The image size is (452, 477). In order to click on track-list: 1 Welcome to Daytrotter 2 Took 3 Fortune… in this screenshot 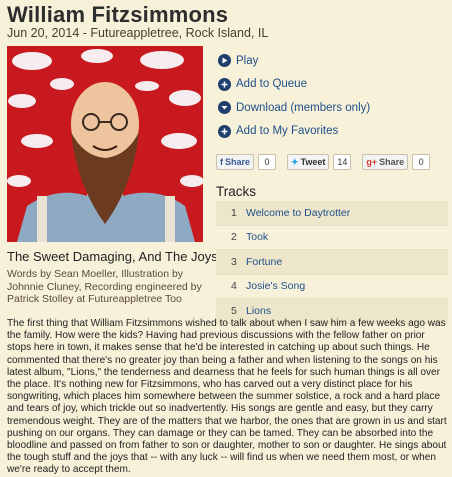, I will do `click(332, 262)`.